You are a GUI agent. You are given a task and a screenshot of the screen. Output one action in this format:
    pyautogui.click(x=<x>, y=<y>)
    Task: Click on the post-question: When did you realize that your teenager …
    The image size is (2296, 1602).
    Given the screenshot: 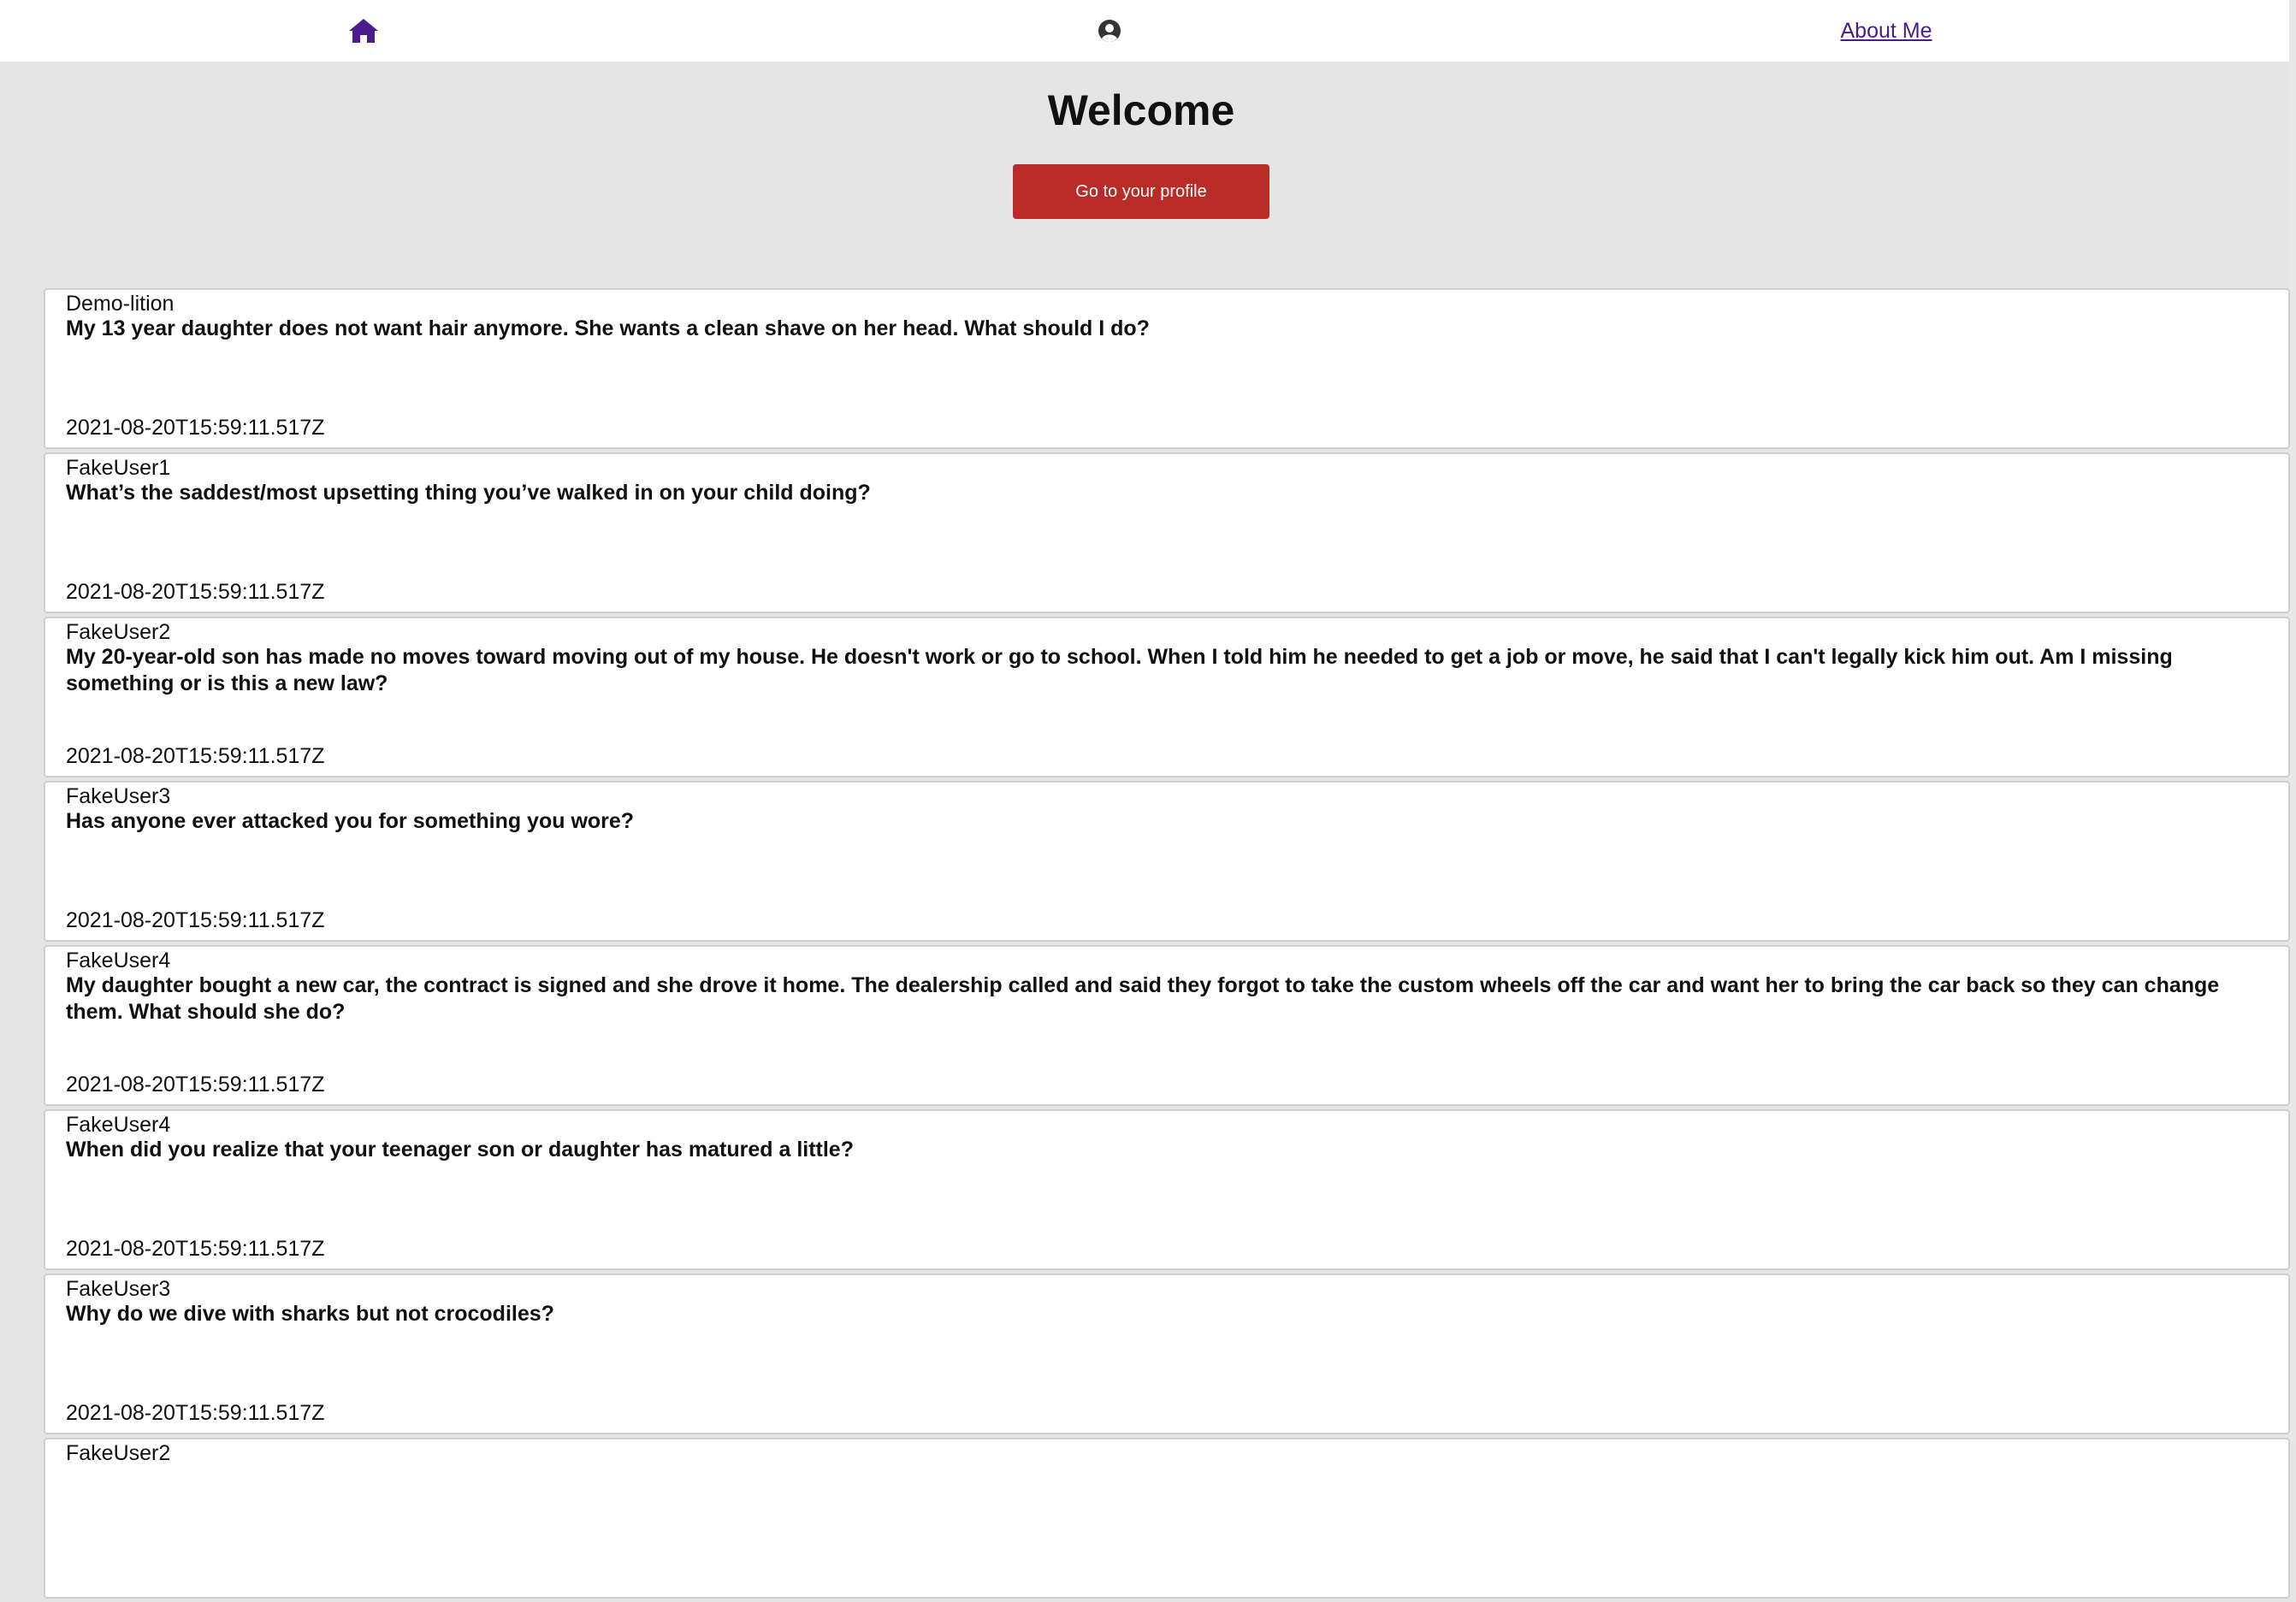 What is the action you would take?
    pyautogui.click(x=1167, y=1150)
    